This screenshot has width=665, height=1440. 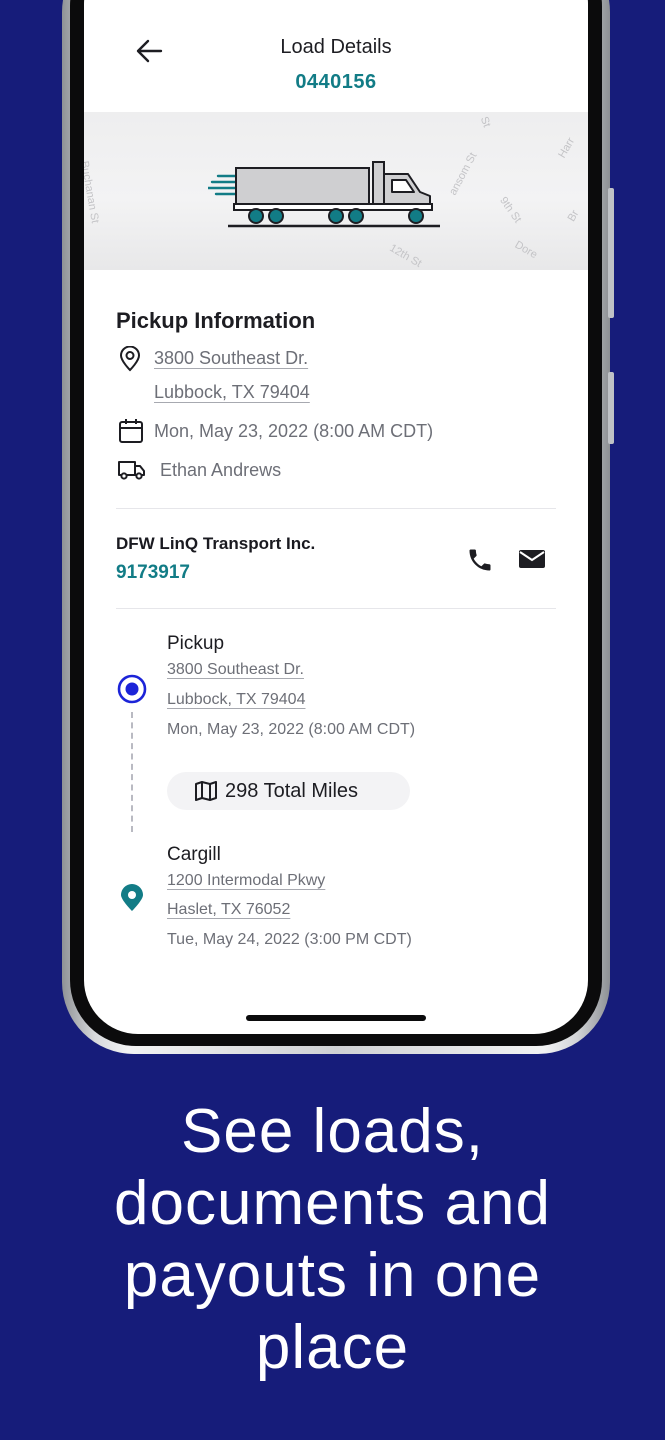 What do you see at coordinates (132, 472) in the screenshot?
I see `truck-icon` at bounding box center [132, 472].